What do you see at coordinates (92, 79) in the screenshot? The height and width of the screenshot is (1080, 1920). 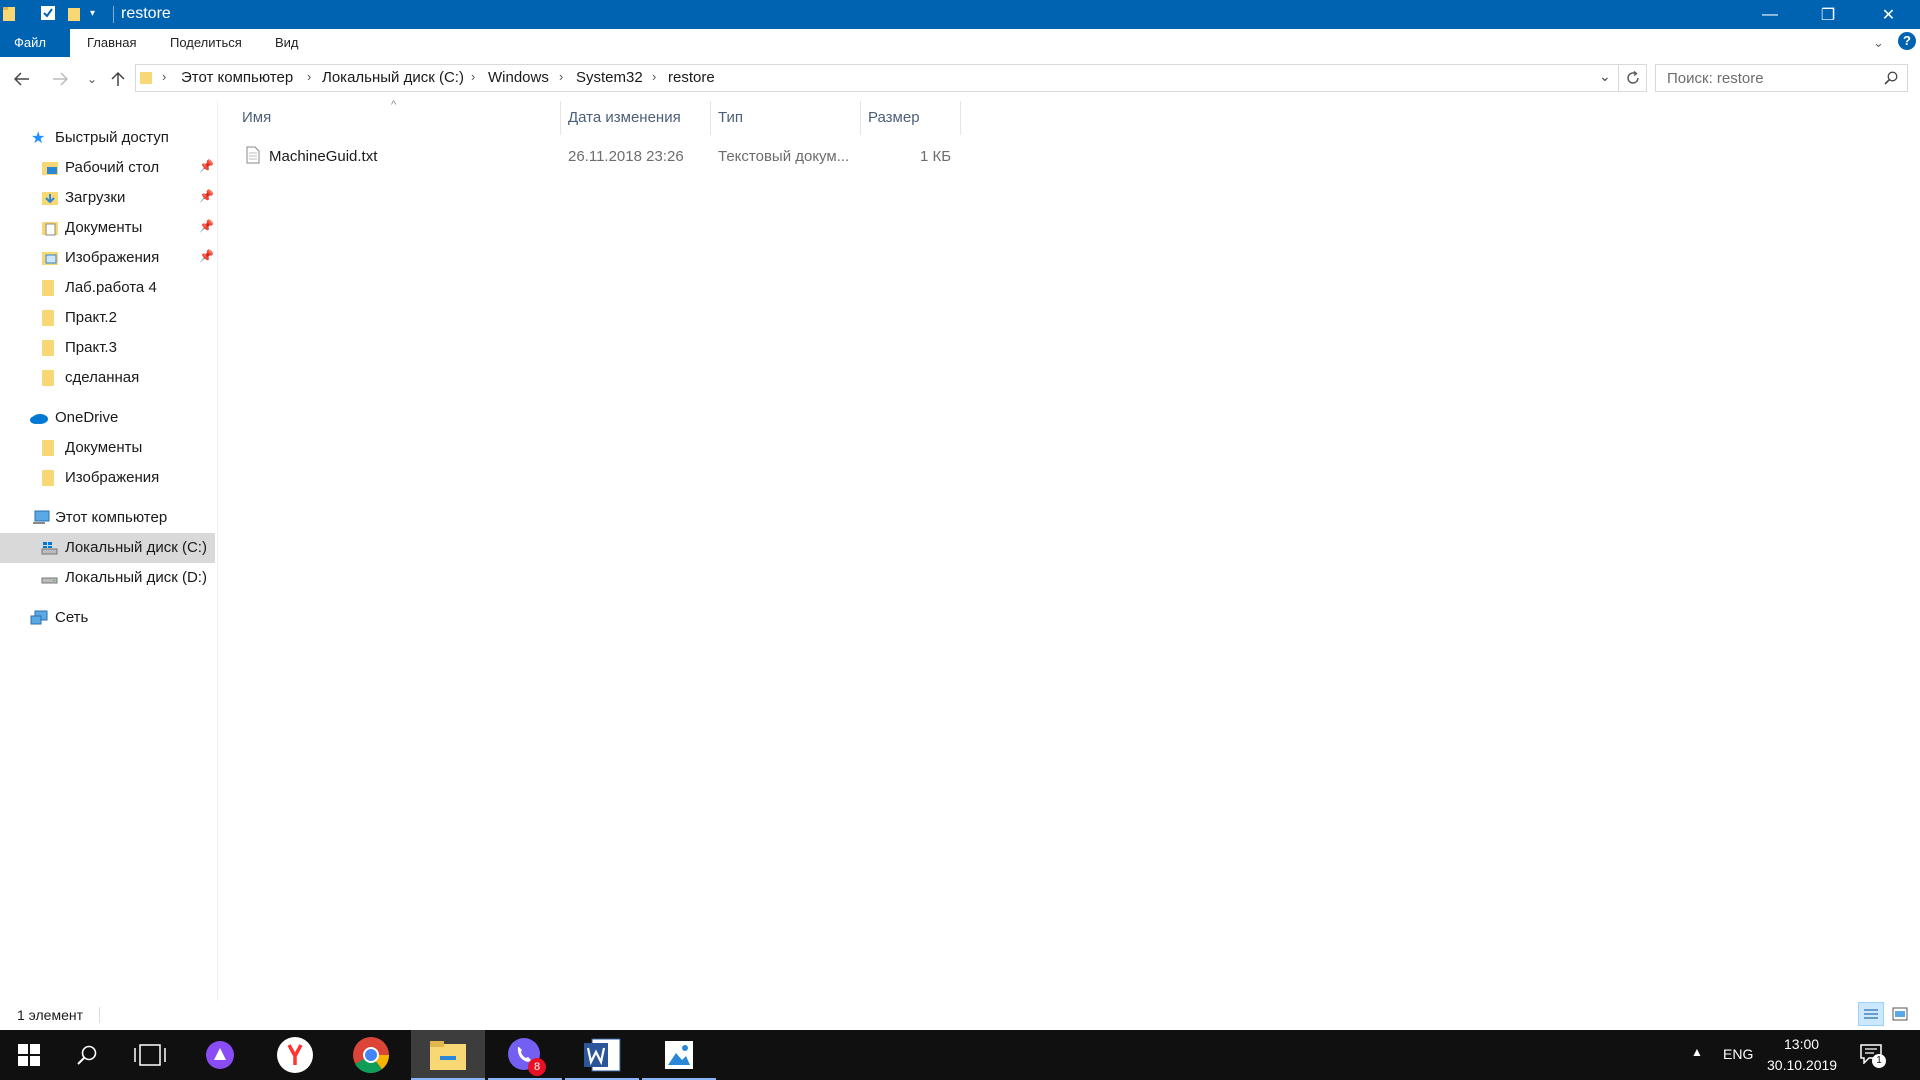 I see `recent-locations-chevron-icon: ⌄` at bounding box center [92, 79].